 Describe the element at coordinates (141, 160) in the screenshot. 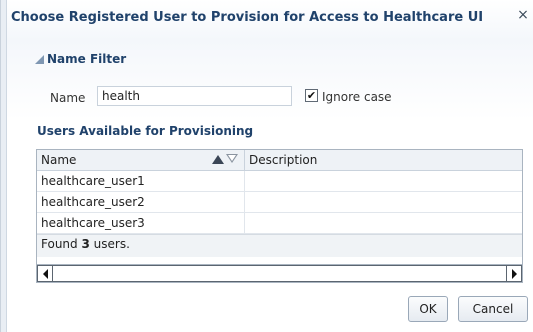

I see `column-header-name: Name` at that location.